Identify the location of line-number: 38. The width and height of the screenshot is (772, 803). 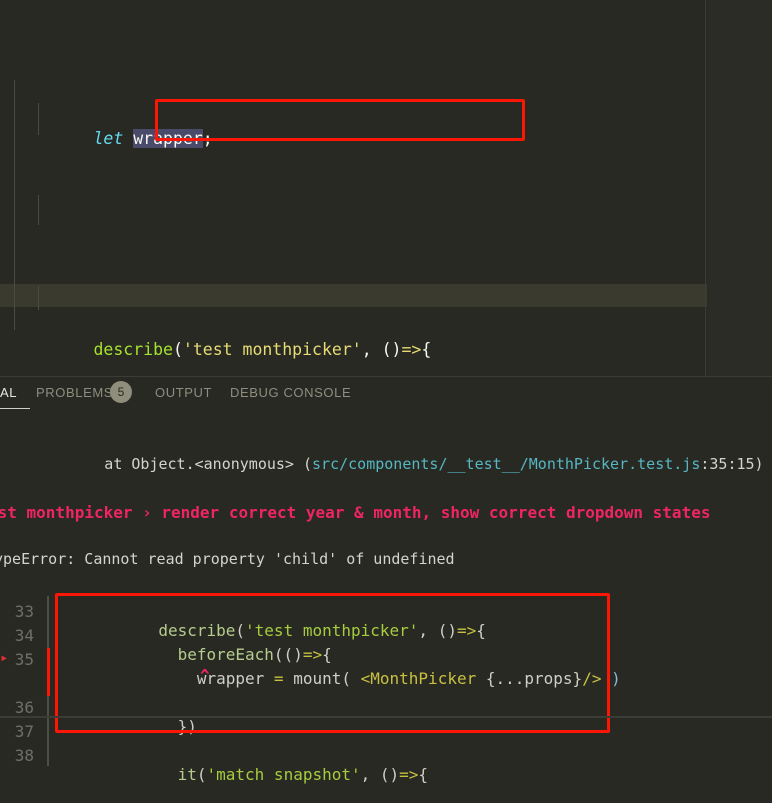
(24, 755).